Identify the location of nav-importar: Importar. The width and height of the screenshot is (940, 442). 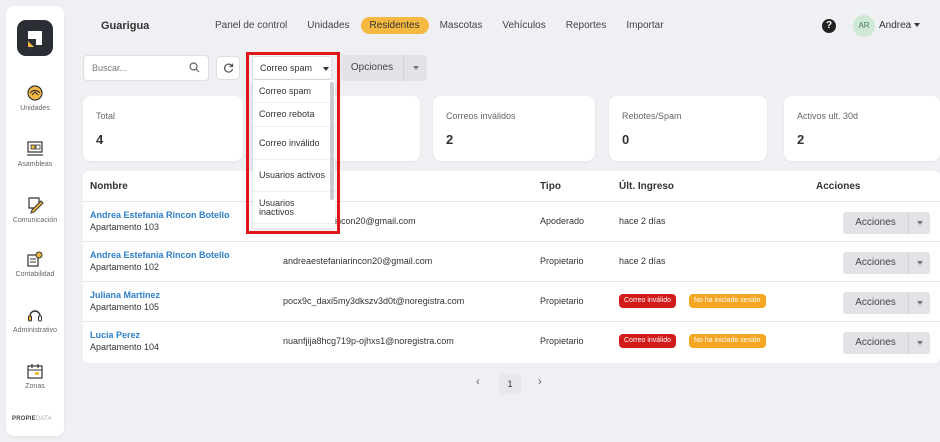
(644, 25).